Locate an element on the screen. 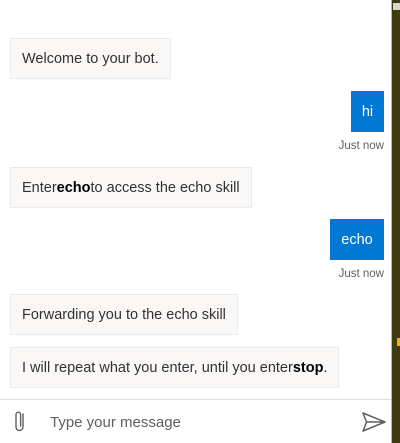 This screenshot has height=443, width=400. bot-message-enter-echo: Enter echo to access the echo skill is located at coordinates (131, 187).